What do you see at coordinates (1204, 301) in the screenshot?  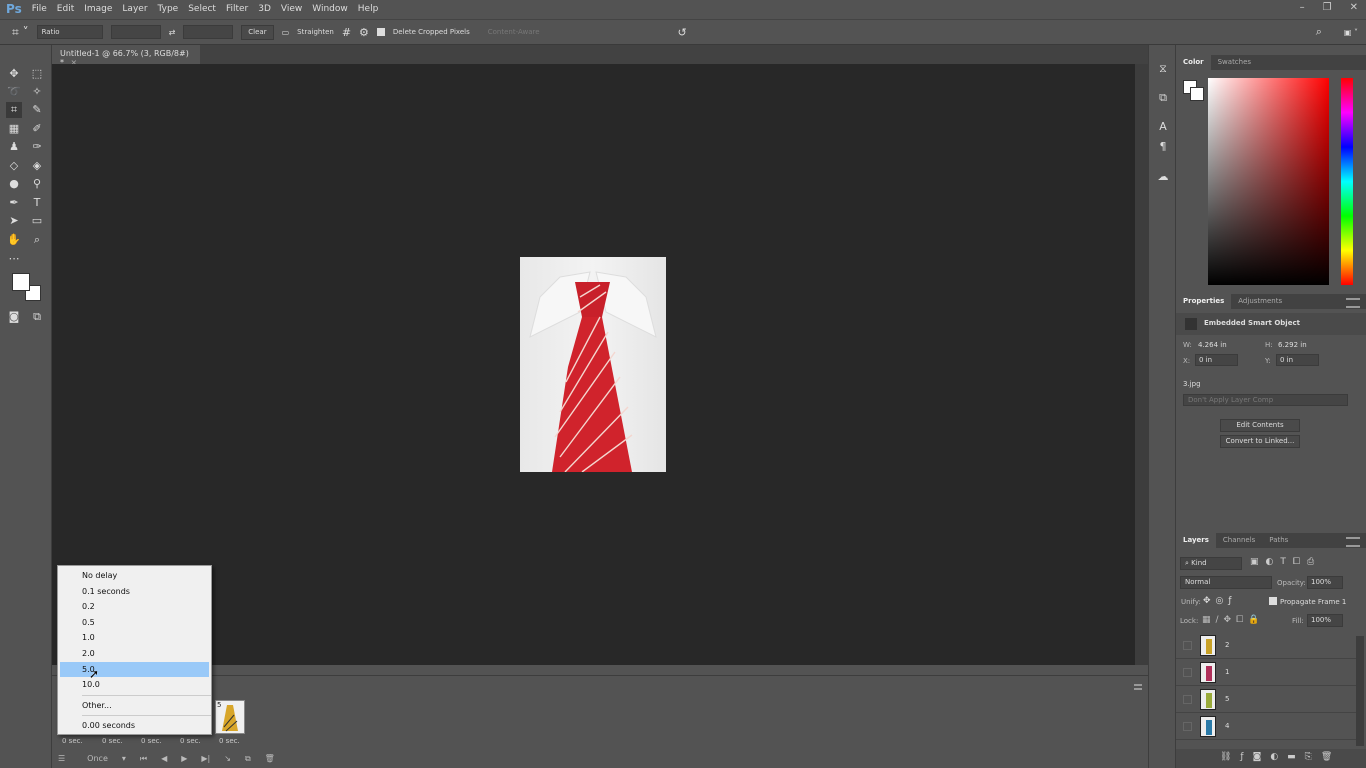 I see `tab-properties: Properties` at bounding box center [1204, 301].